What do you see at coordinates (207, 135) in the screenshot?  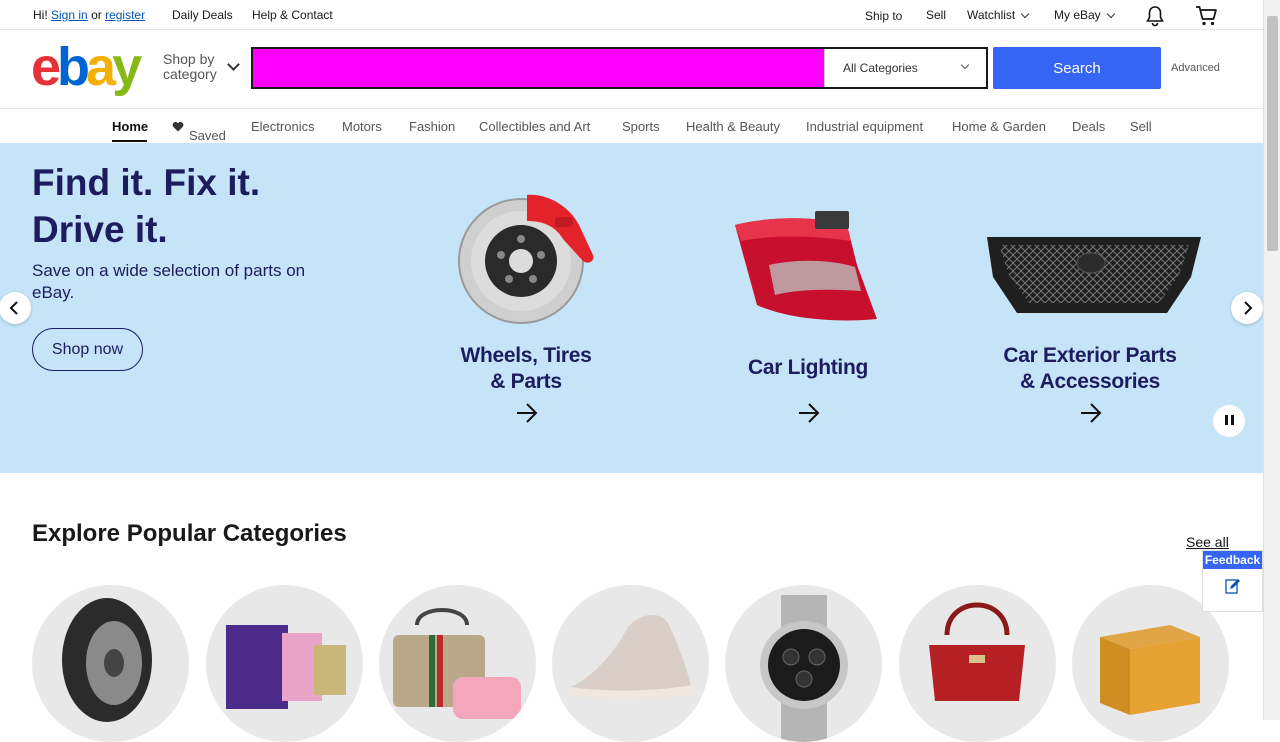 I see `nav-item-saved-label: Saved` at bounding box center [207, 135].